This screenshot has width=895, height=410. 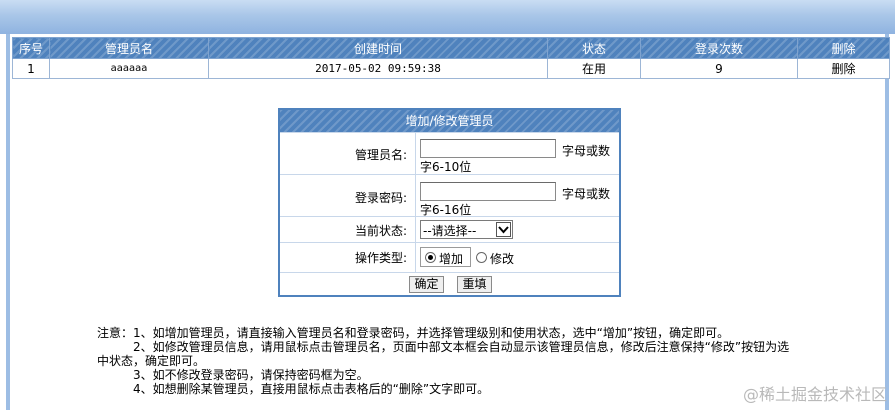 What do you see at coordinates (380, 155) in the screenshot?
I see `username-label: 管理员名:` at bounding box center [380, 155].